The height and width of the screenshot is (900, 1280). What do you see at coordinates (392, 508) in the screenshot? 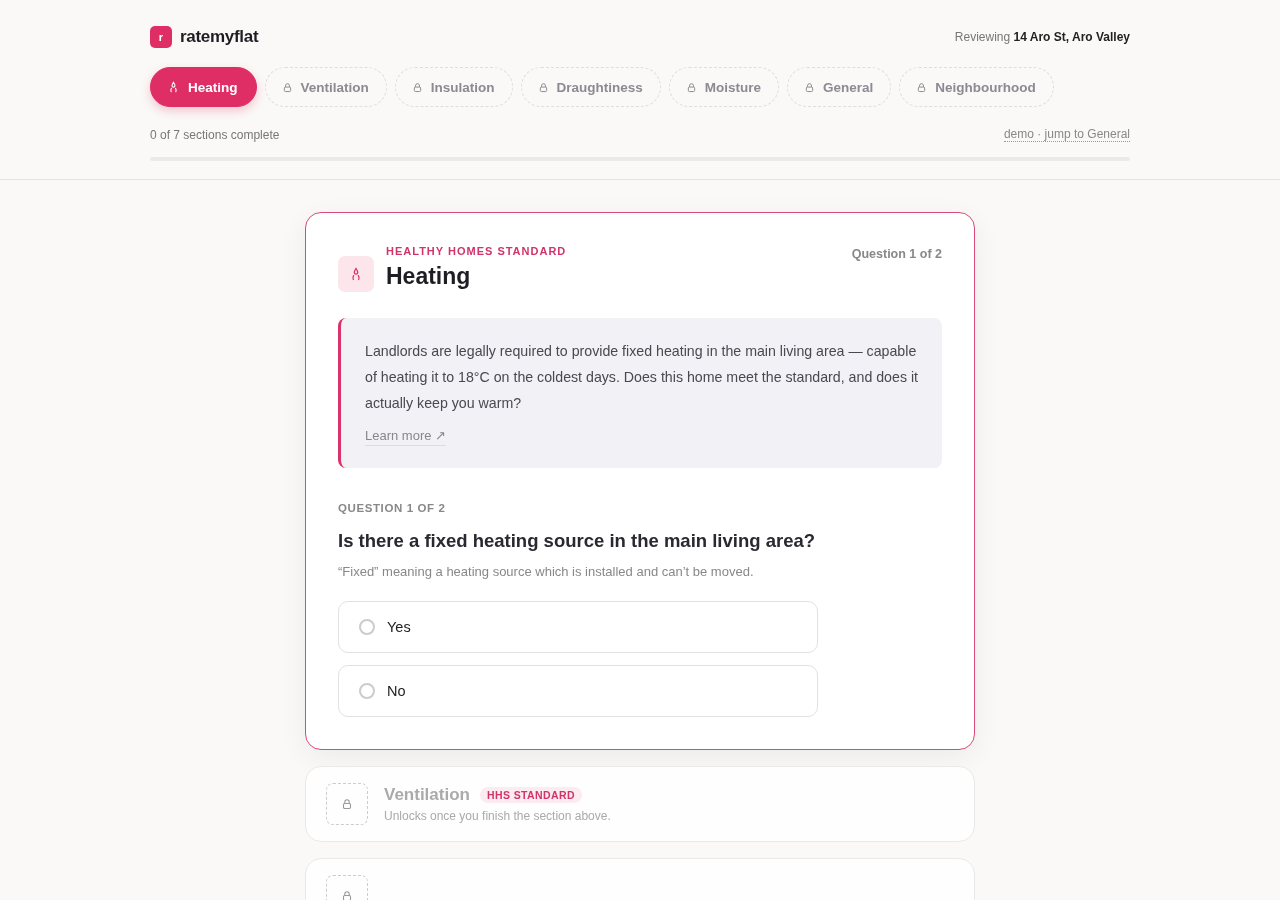
I see `question-label: QUESTION 1 OF 2` at bounding box center [392, 508].